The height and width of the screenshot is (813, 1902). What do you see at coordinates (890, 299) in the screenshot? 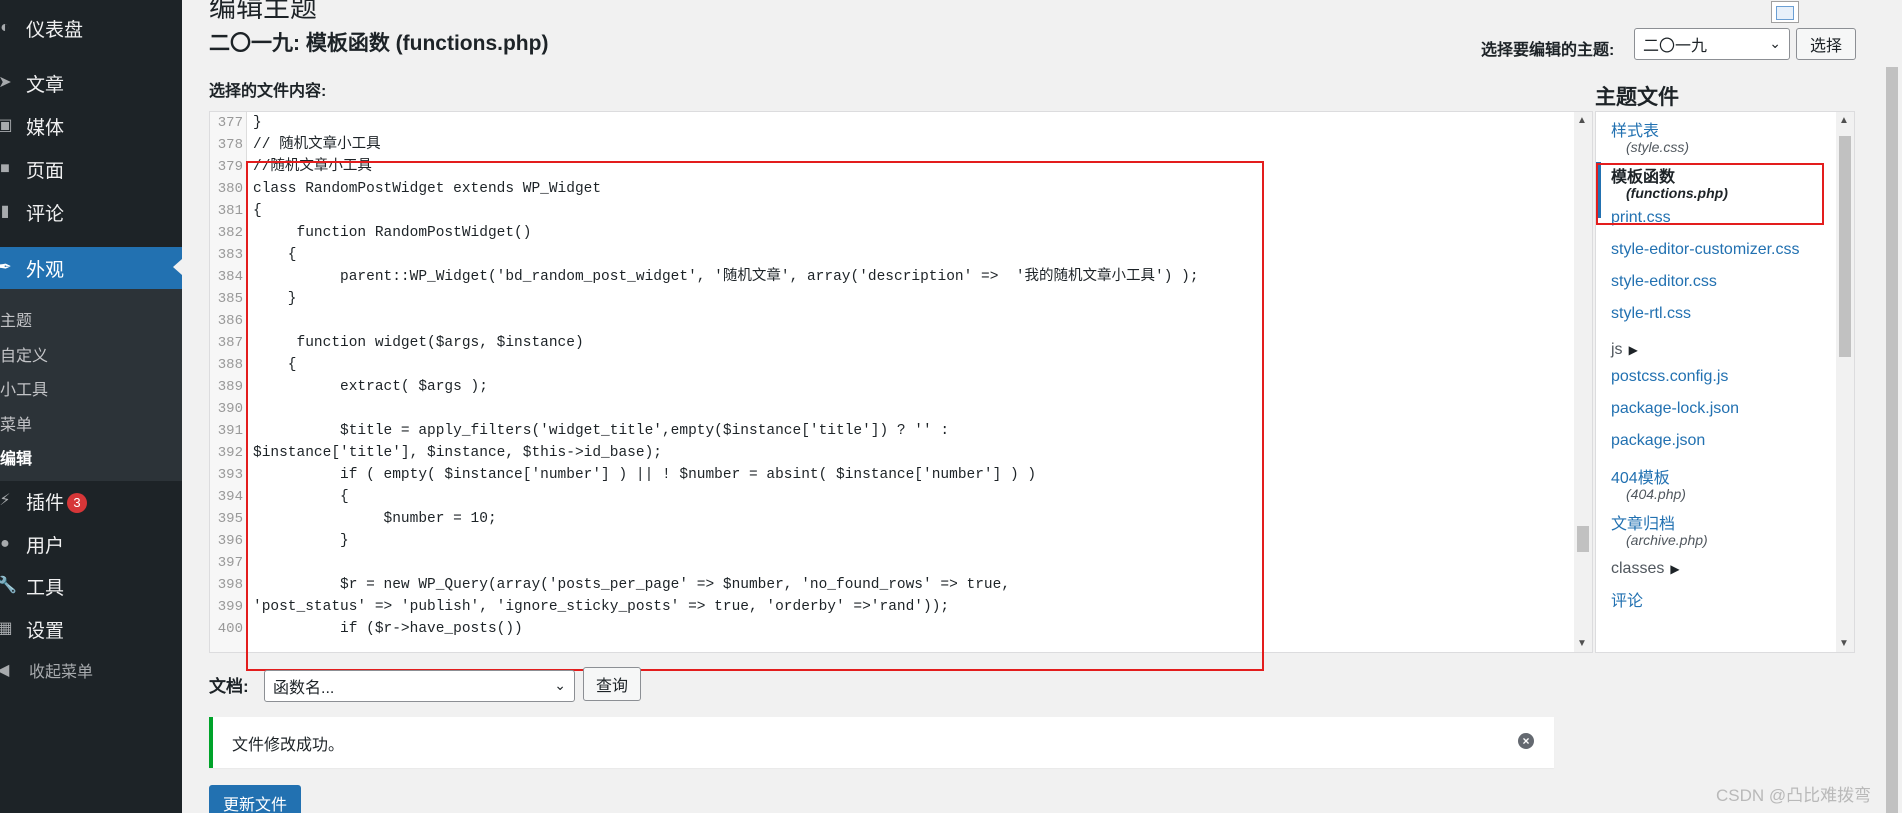
I see `code-line: 385 }` at bounding box center [890, 299].